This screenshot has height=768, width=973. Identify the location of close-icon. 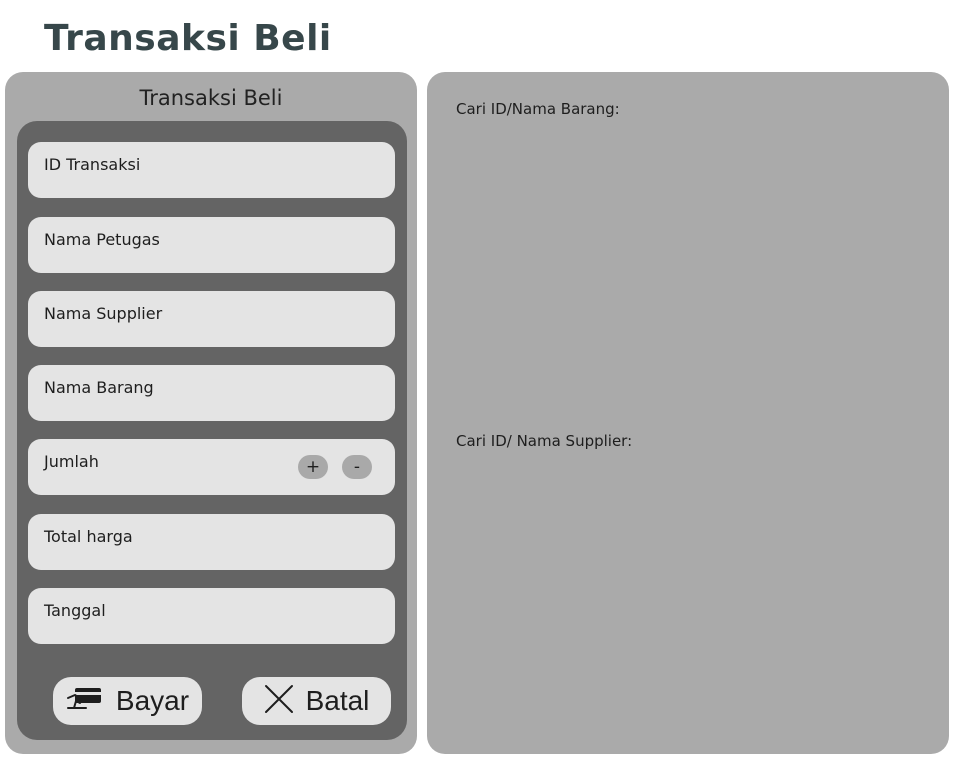
(279, 701).